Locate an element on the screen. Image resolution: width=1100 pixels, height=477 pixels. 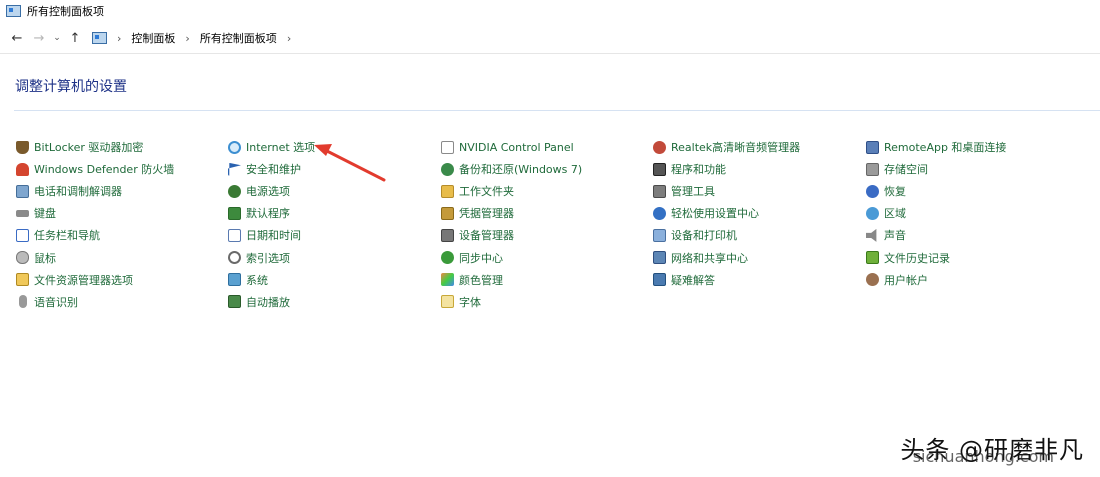
annotation-arrow is located at coordinates (350, 163).